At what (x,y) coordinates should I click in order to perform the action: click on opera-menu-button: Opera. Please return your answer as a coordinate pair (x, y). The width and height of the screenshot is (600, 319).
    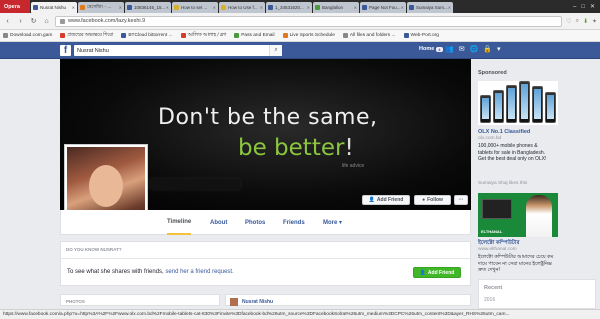
    Looking at the image, I should click on (15, 6).